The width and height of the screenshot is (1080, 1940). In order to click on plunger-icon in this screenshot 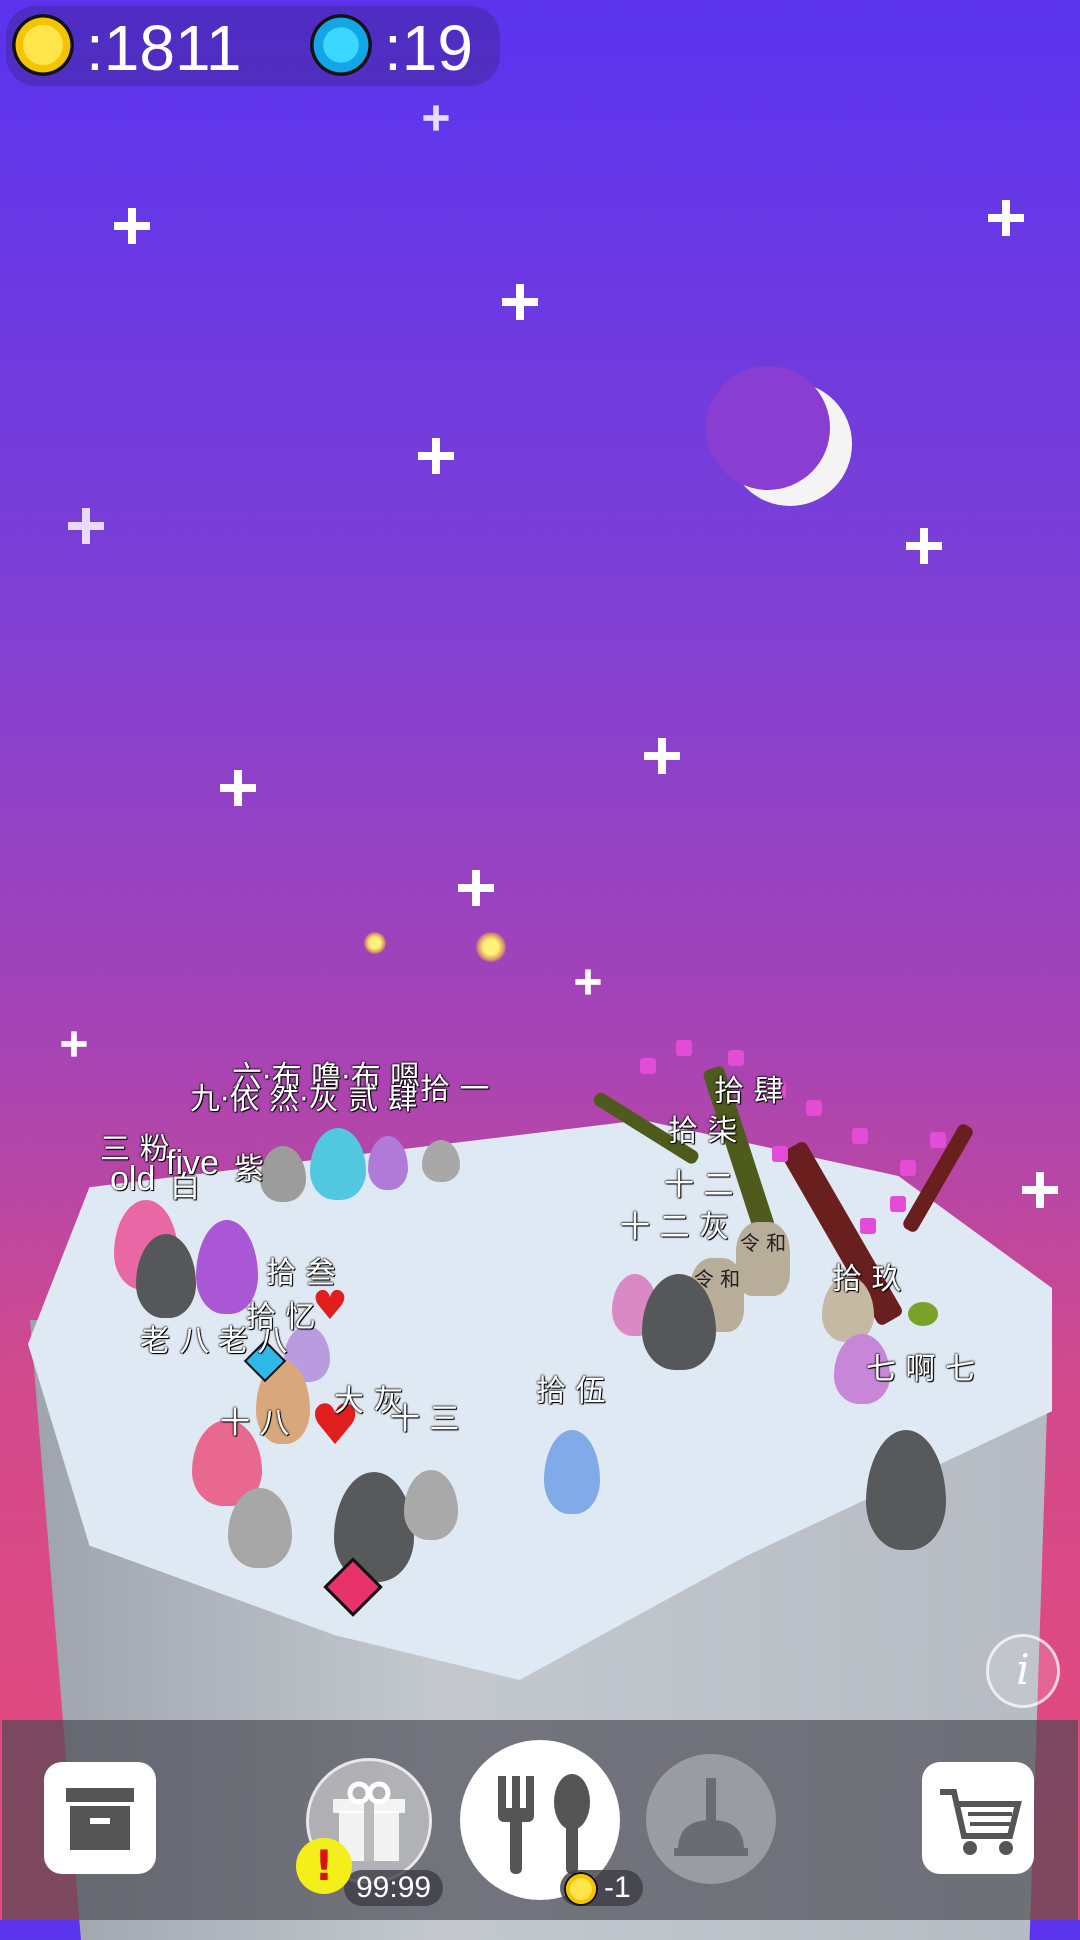, I will do `click(711, 1817)`.